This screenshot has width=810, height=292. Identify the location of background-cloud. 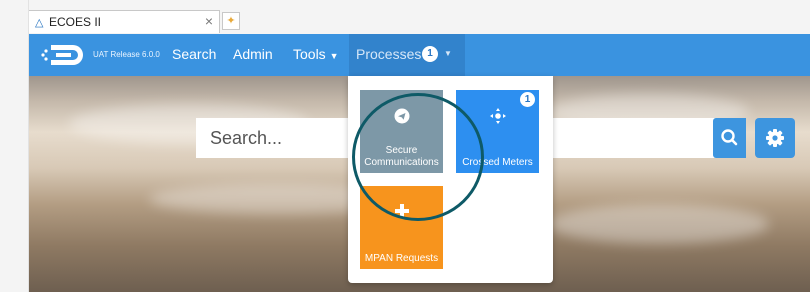
(659, 224).